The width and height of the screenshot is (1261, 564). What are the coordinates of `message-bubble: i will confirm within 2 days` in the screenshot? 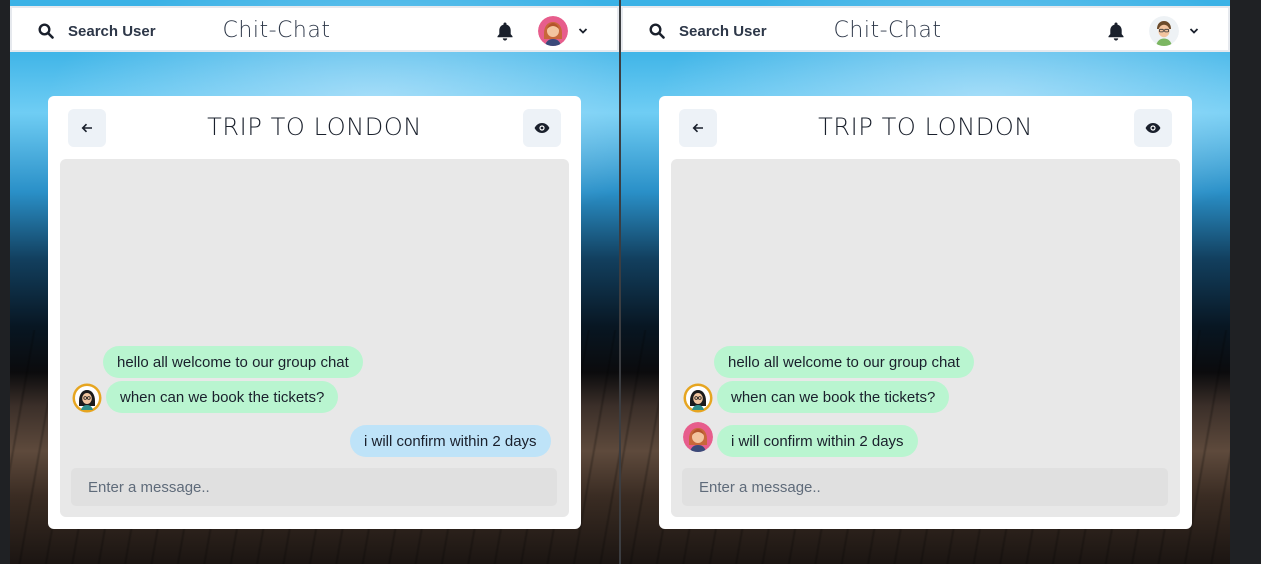 It's located at (817, 441).